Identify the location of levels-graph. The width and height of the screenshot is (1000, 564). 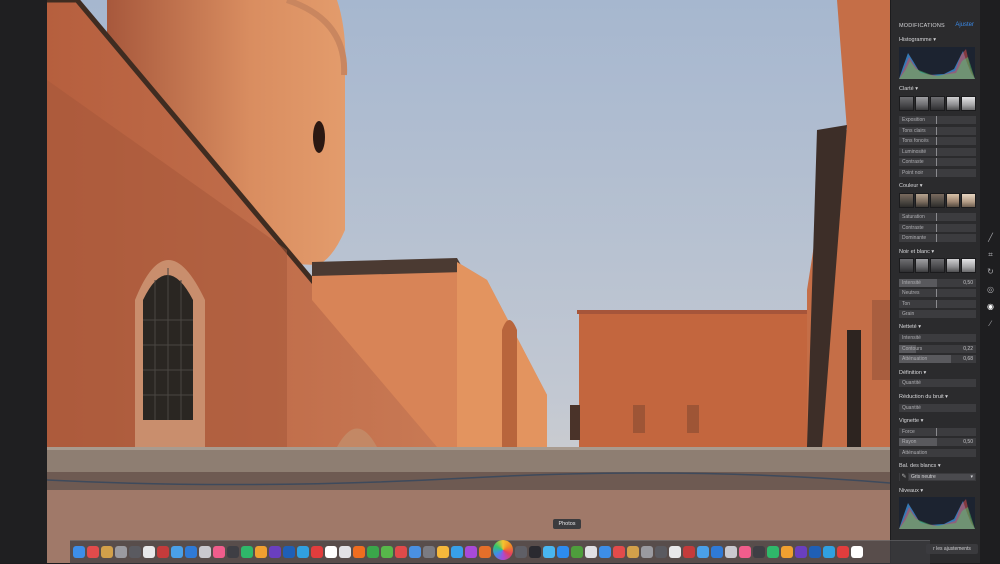
(937, 513).